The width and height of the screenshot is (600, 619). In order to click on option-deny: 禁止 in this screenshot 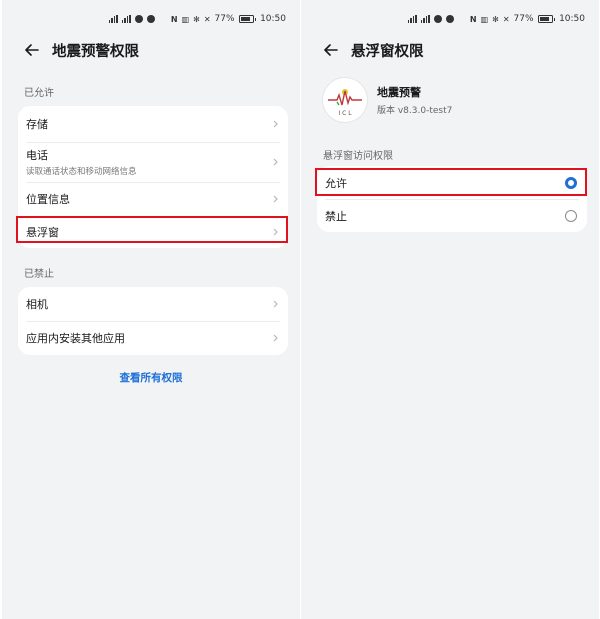, I will do `click(452, 215)`.